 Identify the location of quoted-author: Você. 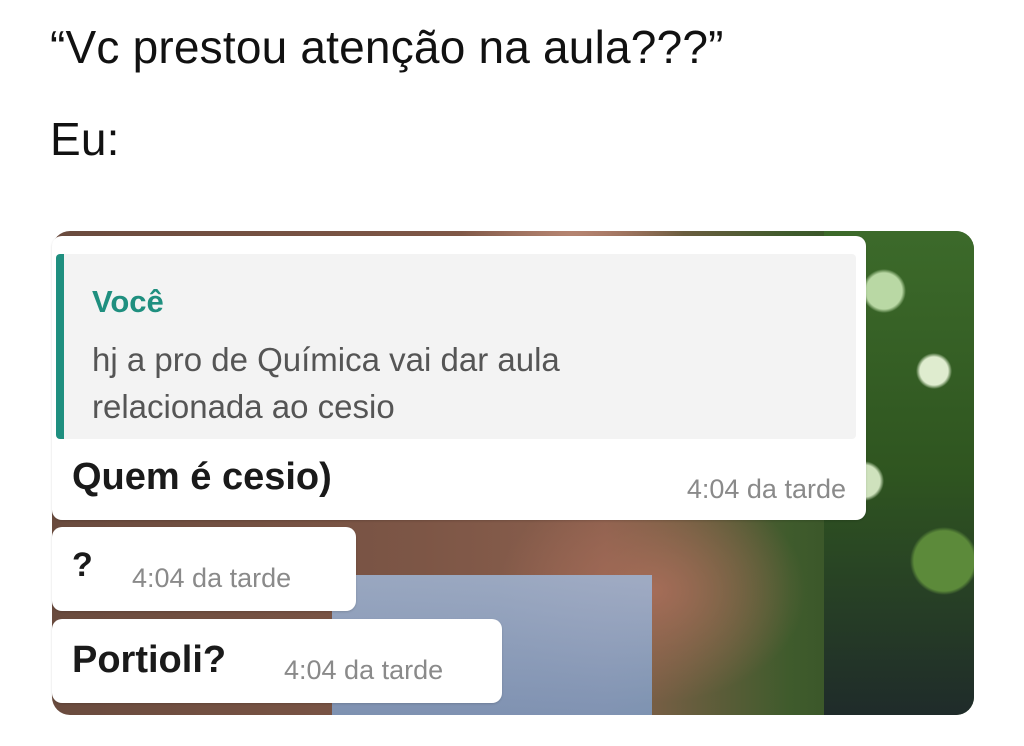
(128, 301).